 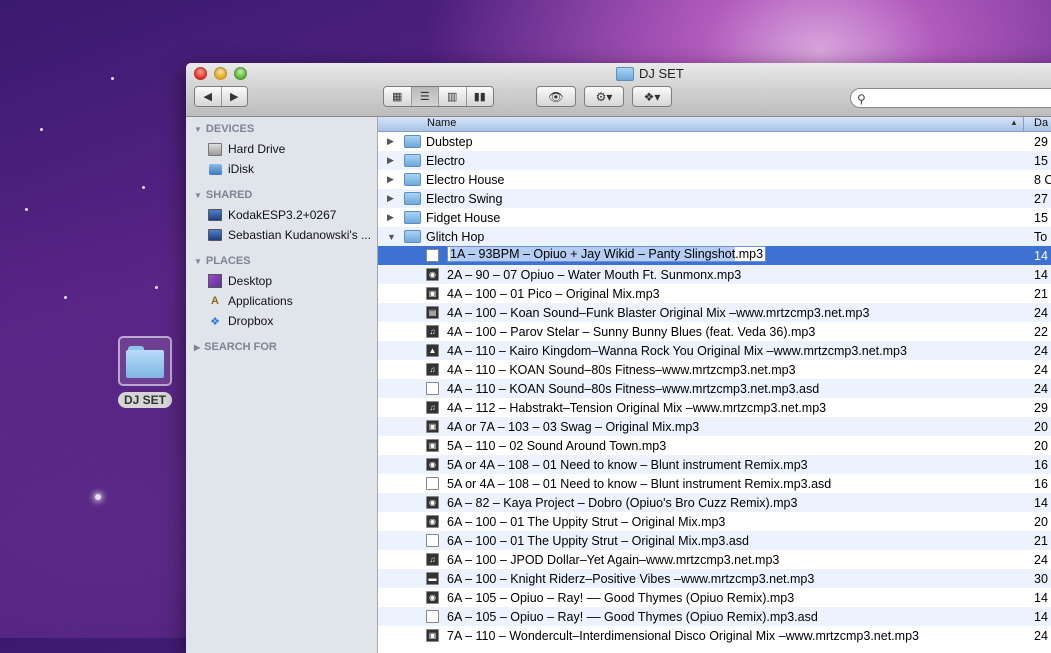 What do you see at coordinates (145, 372) in the screenshot?
I see `desktop-folder-dj-set: DJ SET` at bounding box center [145, 372].